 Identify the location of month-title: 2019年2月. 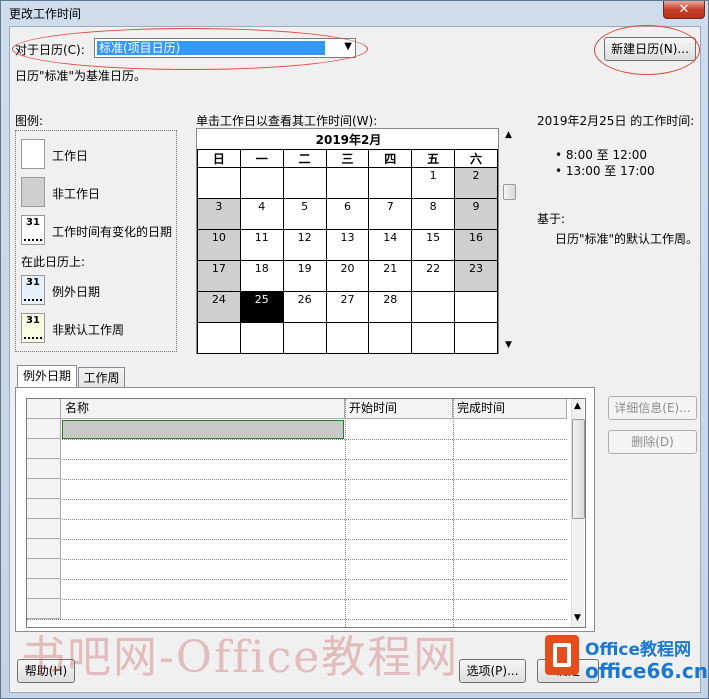
(348, 140).